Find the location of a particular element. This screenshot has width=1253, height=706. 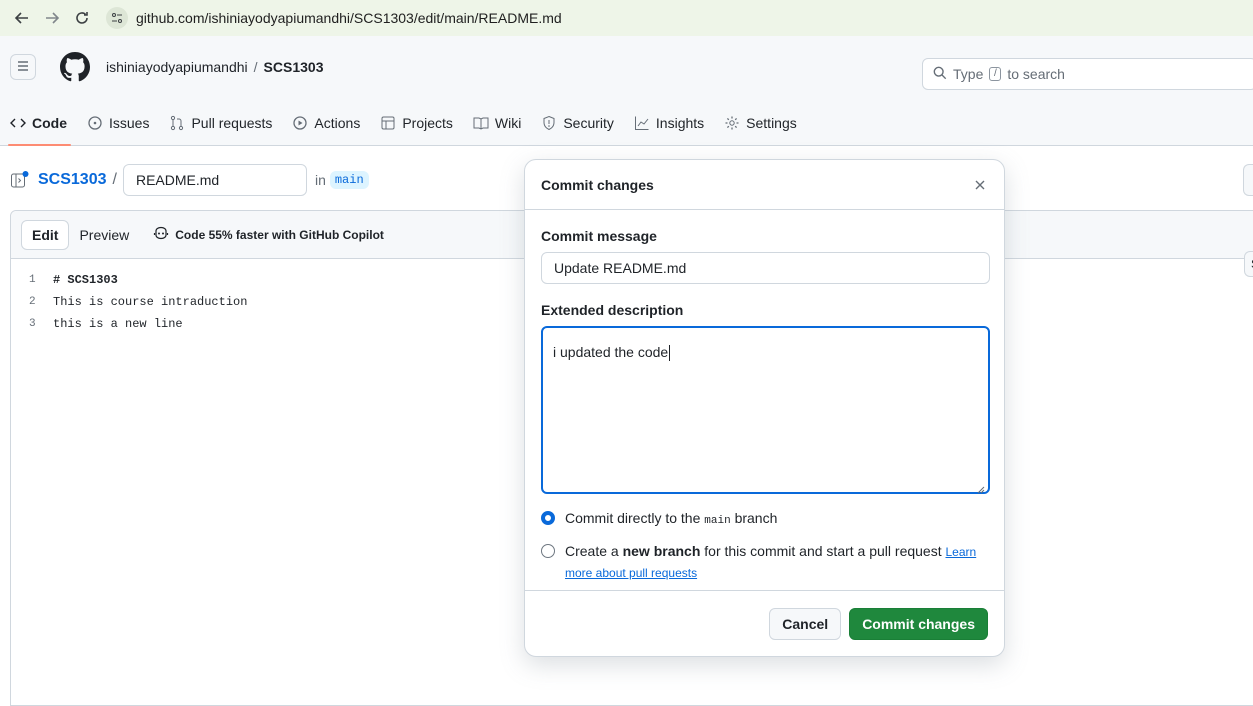

hamburger-icon is located at coordinates (23, 67).